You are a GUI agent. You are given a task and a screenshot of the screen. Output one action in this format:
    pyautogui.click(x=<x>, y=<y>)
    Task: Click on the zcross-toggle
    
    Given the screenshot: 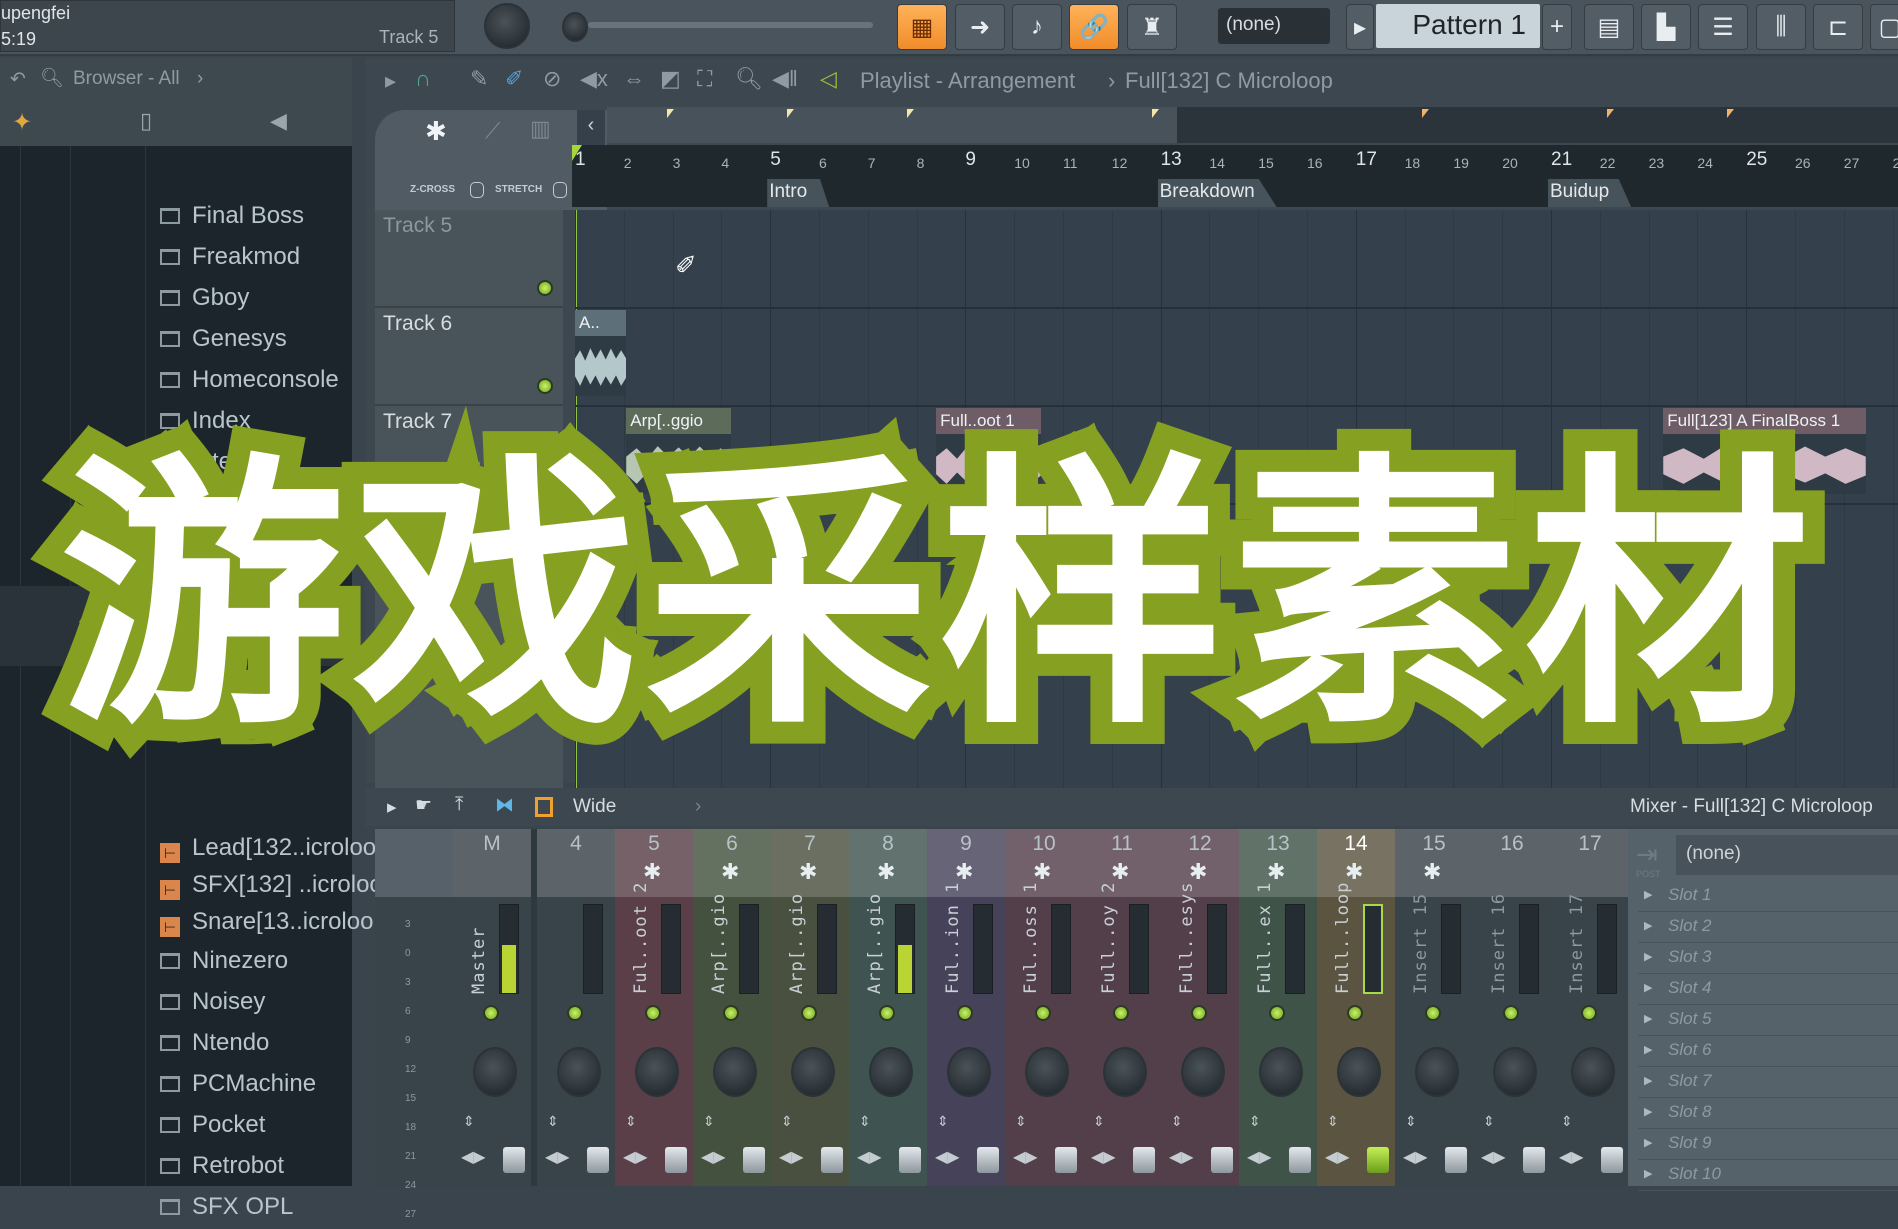 What is the action you would take?
    pyautogui.click(x=477, y=190)
    